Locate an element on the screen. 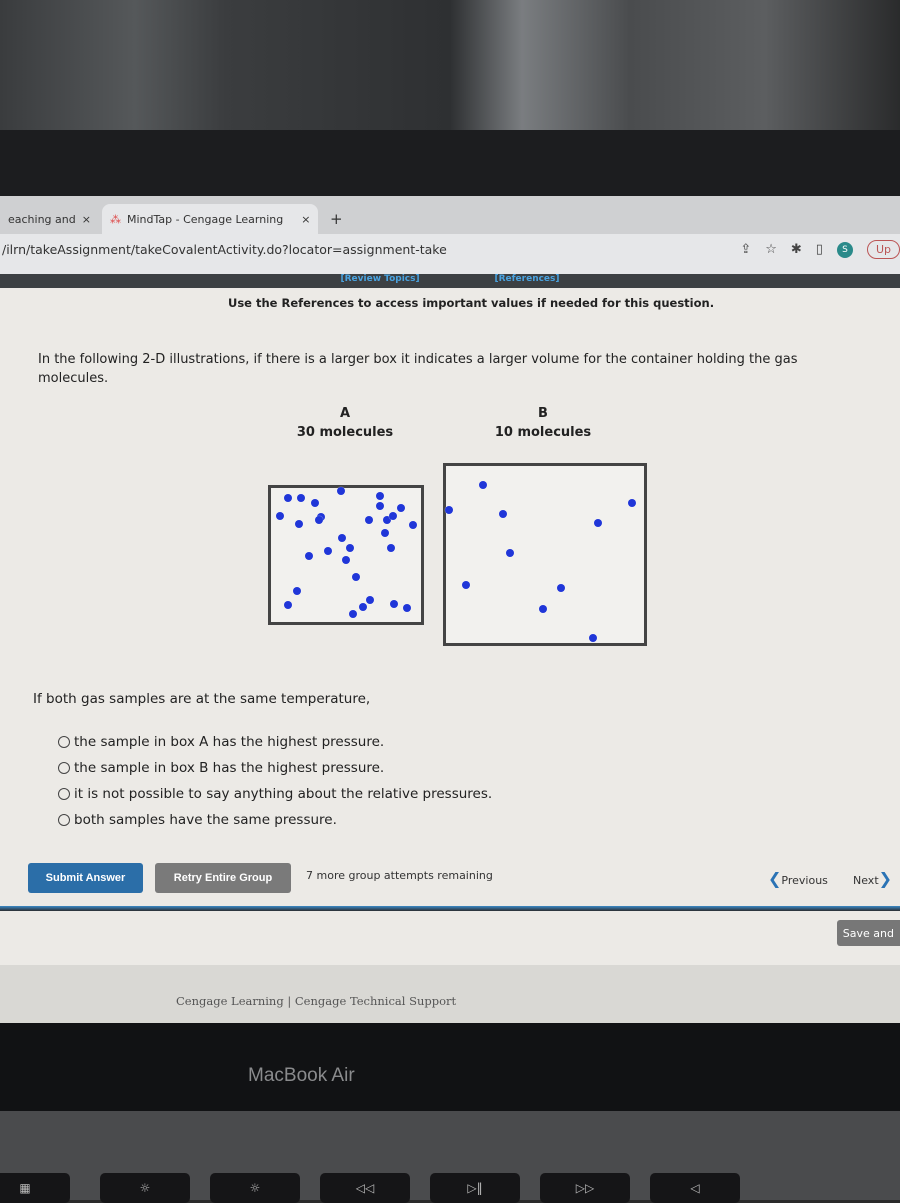 The height and width of the screenshot is (1203, 900). box-a-count: 30 molecules is located at coordinates (345, 432).